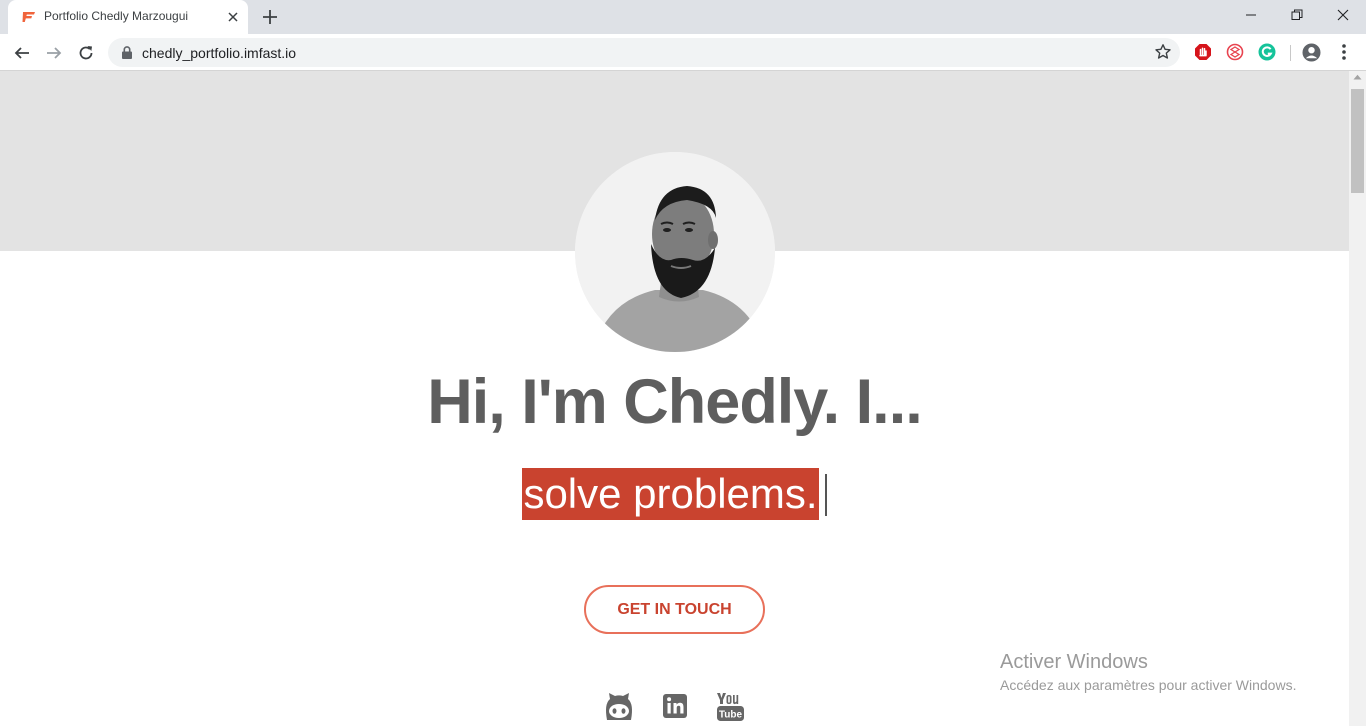 The height and width of the screenshot is (726, 1366). What do you see at coordinates (1344, 52) in the screenshot?
I see `more-menu-icon` at bounding box center [1344, 52].